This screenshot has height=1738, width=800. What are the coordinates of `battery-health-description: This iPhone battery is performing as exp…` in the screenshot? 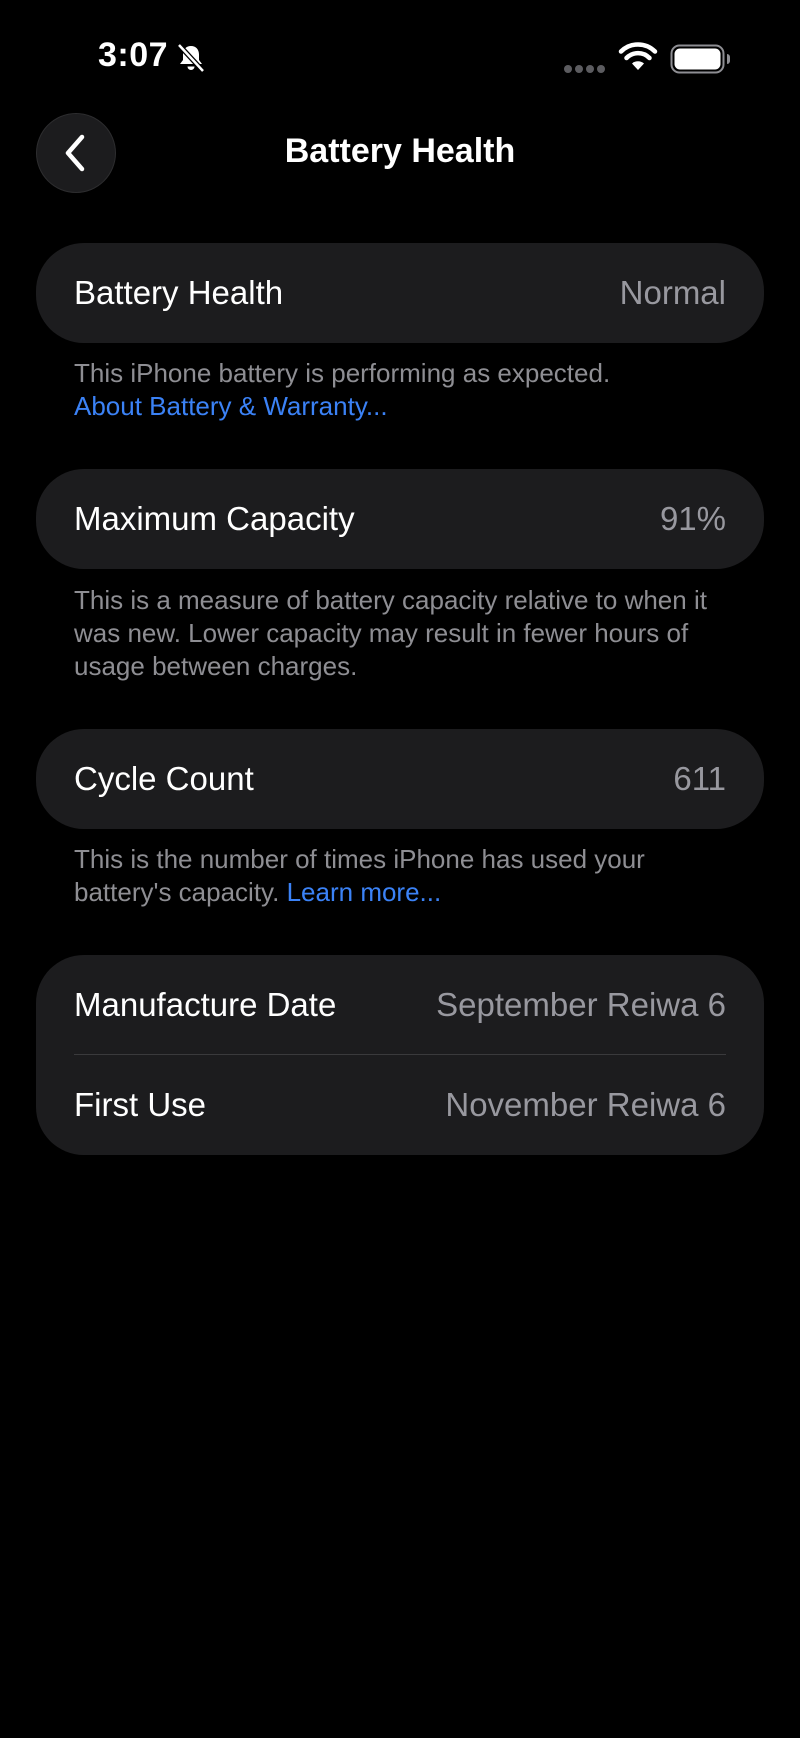 It's located at (342, 373).